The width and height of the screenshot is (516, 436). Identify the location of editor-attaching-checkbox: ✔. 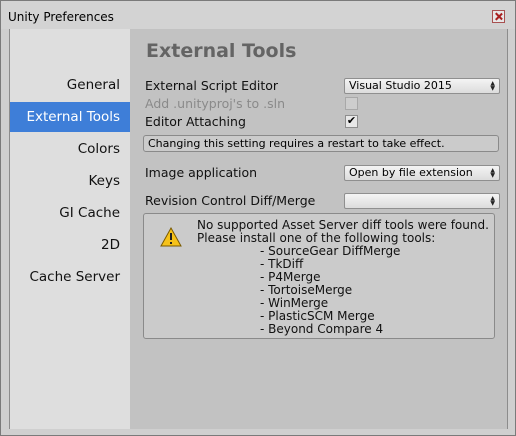
(351, 121).